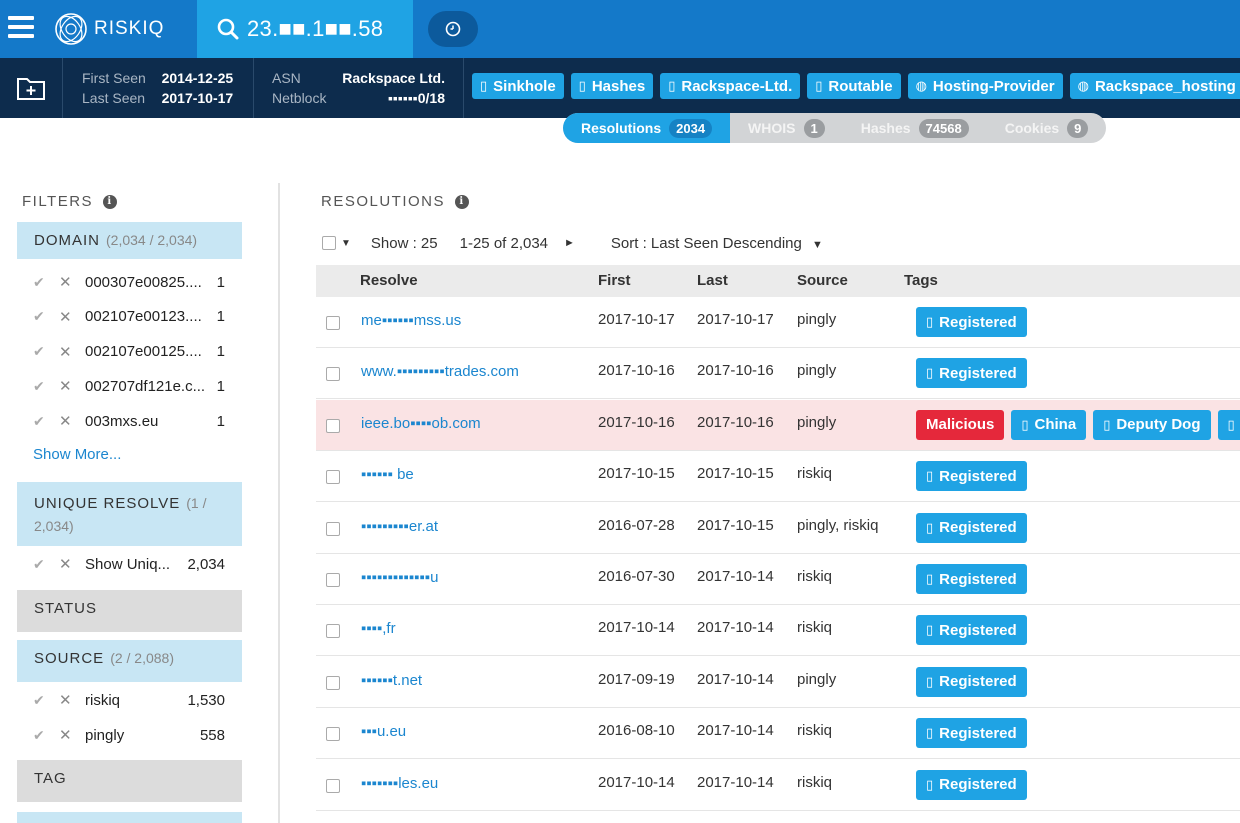 Image resolution: width=1240 pixels, height=823 pixels. I want to click on host-tag: ▯ Routable, so click(854, 86).